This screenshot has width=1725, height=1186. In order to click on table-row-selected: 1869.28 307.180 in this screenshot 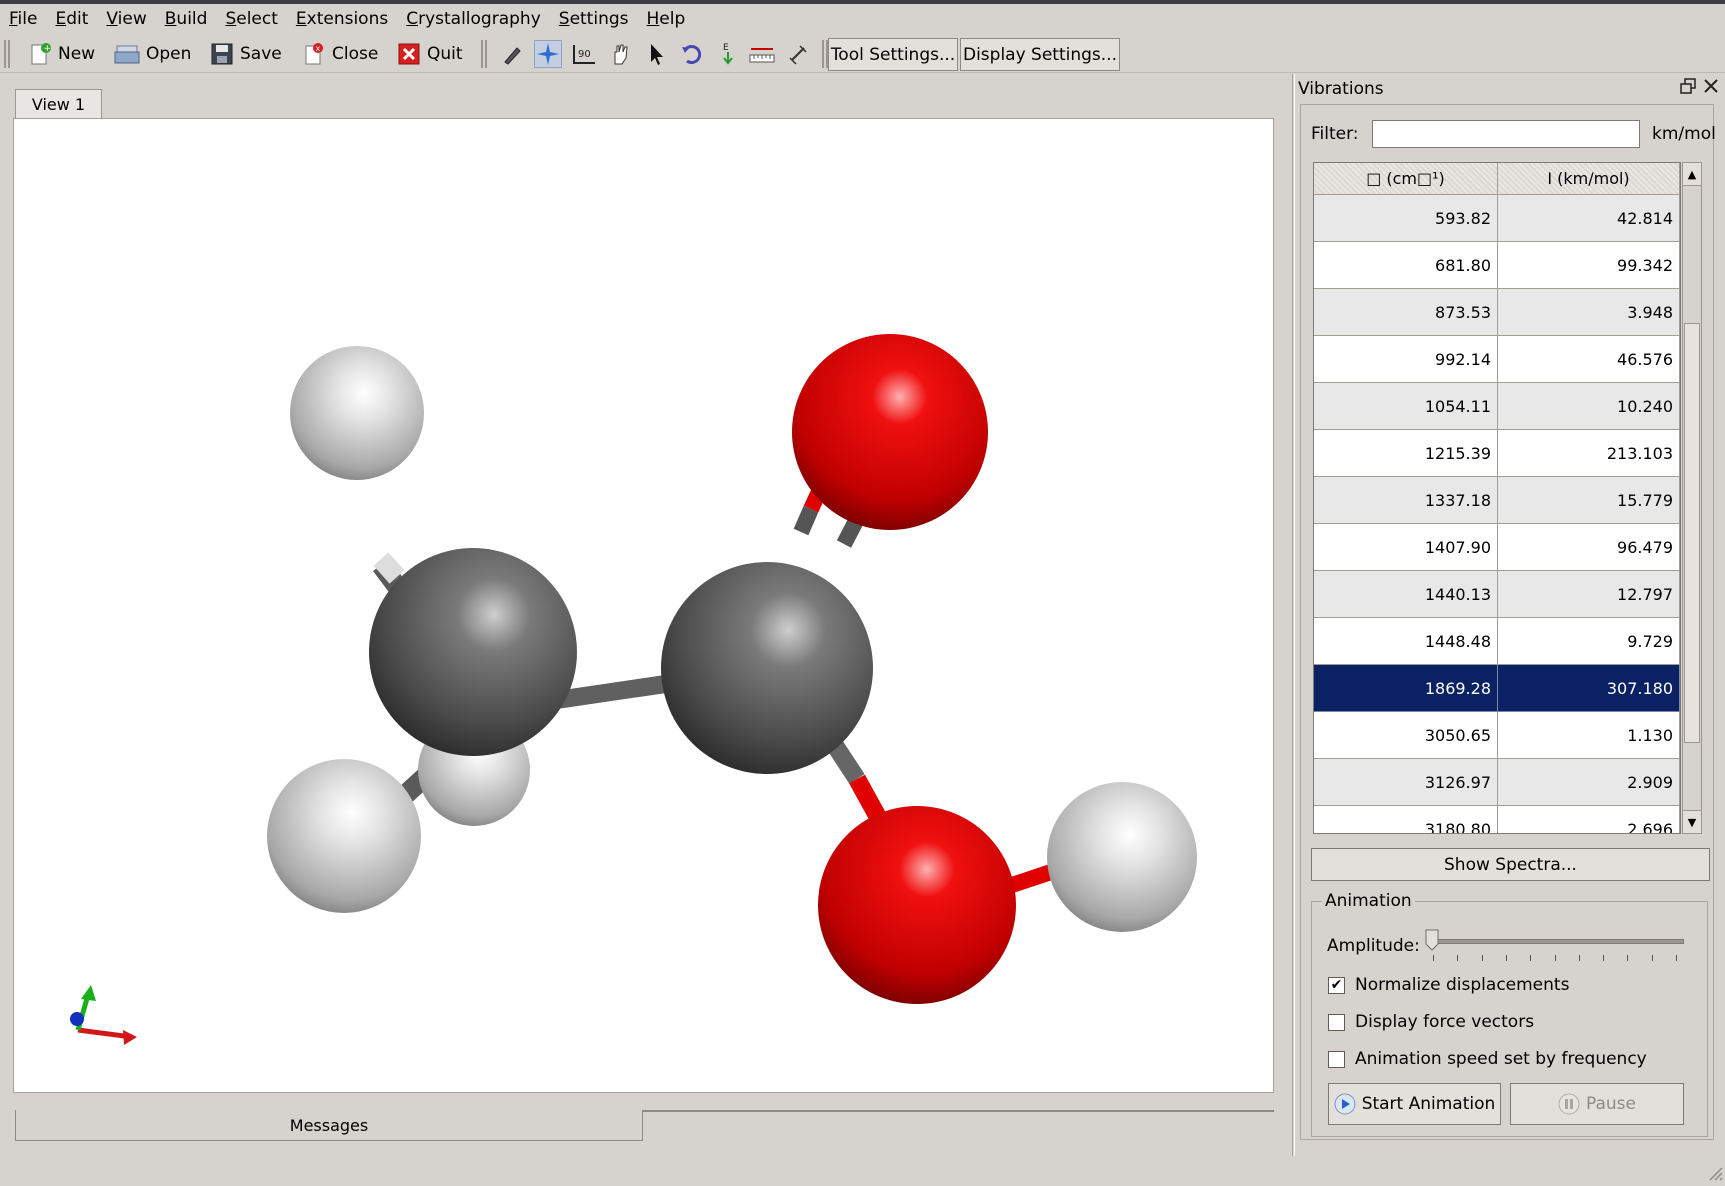, I will do `click(1497, 688)`.